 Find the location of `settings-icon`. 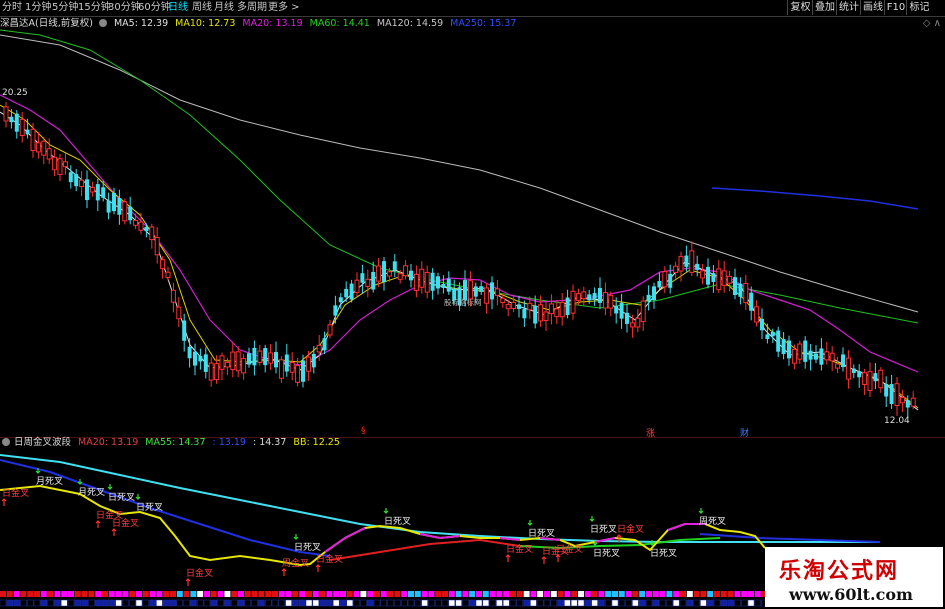

settings-icon is located at coordinates (6, 442).